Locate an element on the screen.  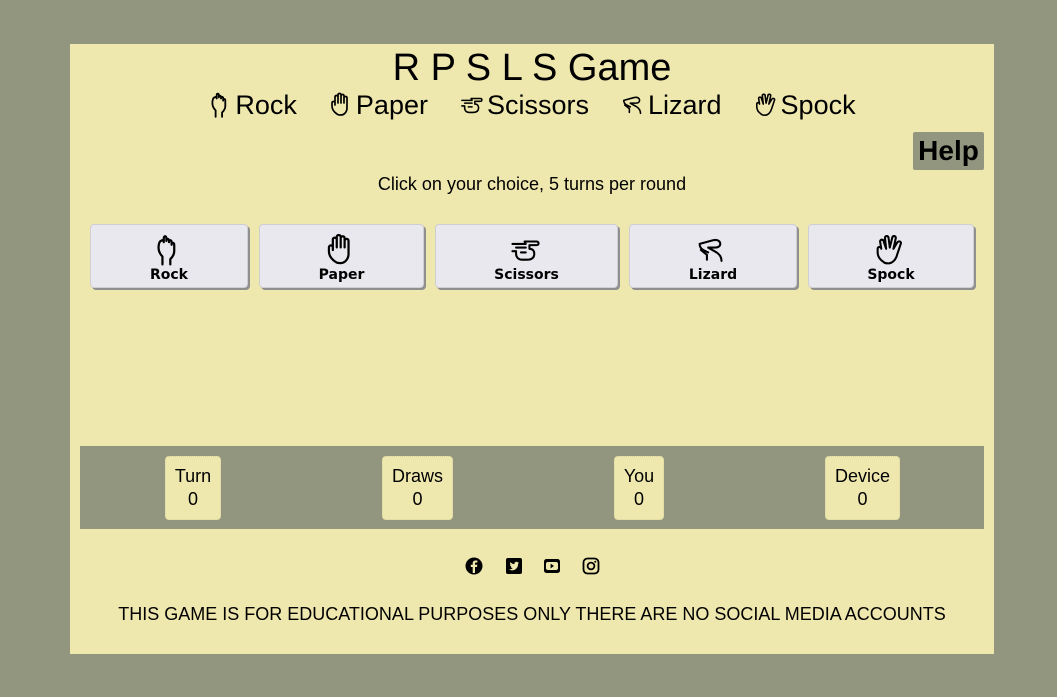
scoreboard: Turn 0 Draws 0 You 0 Device 0 is located at coordinates (532, 487).